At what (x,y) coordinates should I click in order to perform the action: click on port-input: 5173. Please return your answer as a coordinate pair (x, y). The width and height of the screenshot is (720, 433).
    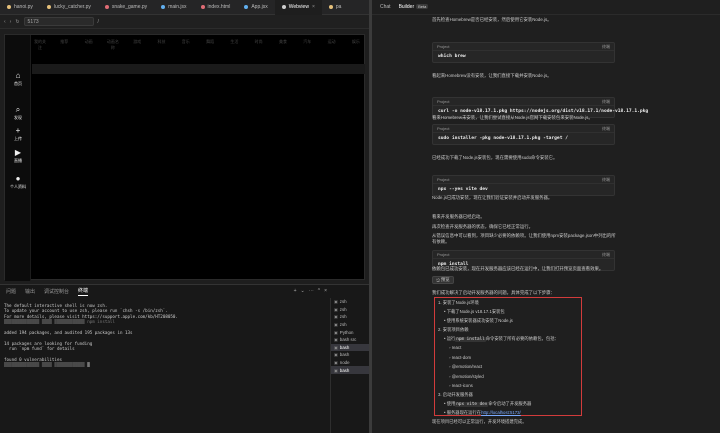
    Looking at the image, I should click on (58, 21).